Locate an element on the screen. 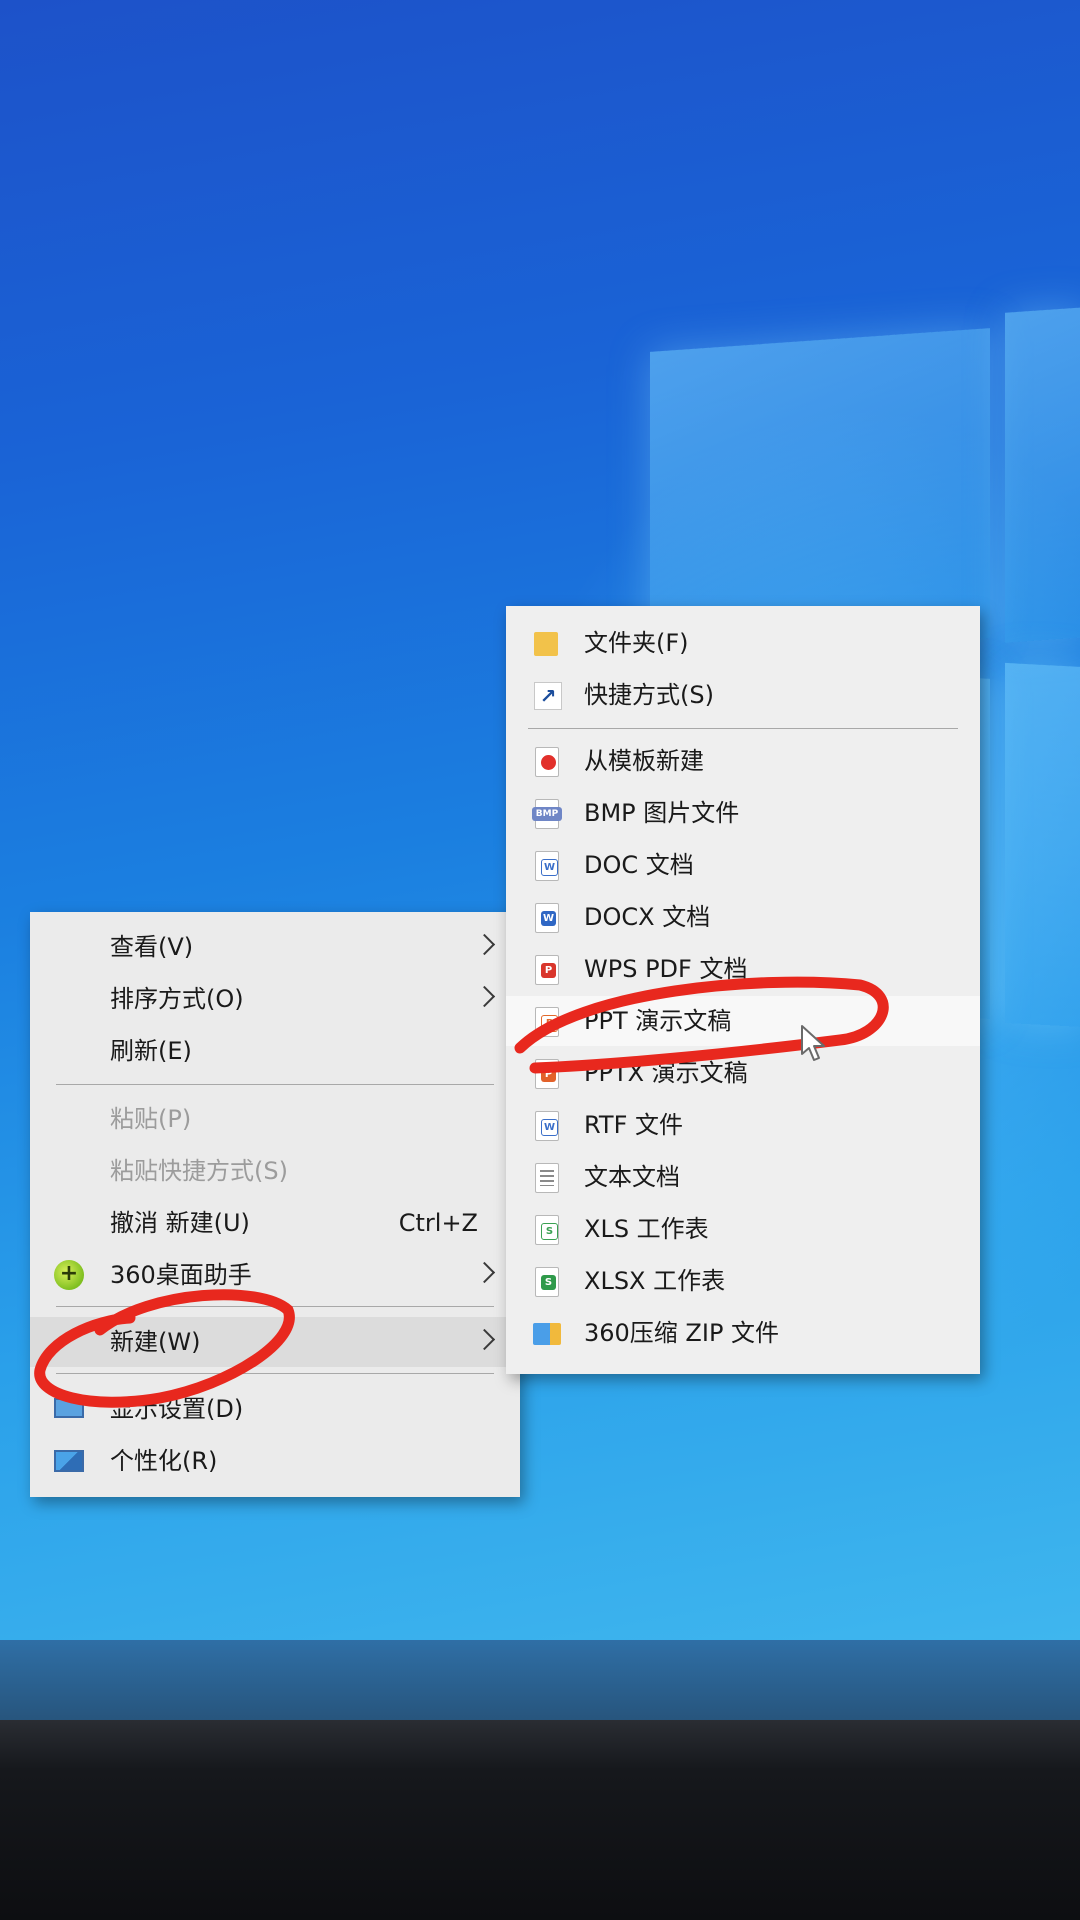 Image resolution: width=1080 pixels, height=1920 pixels. pdf-file-icon: P is located at coordinates (547, 969).